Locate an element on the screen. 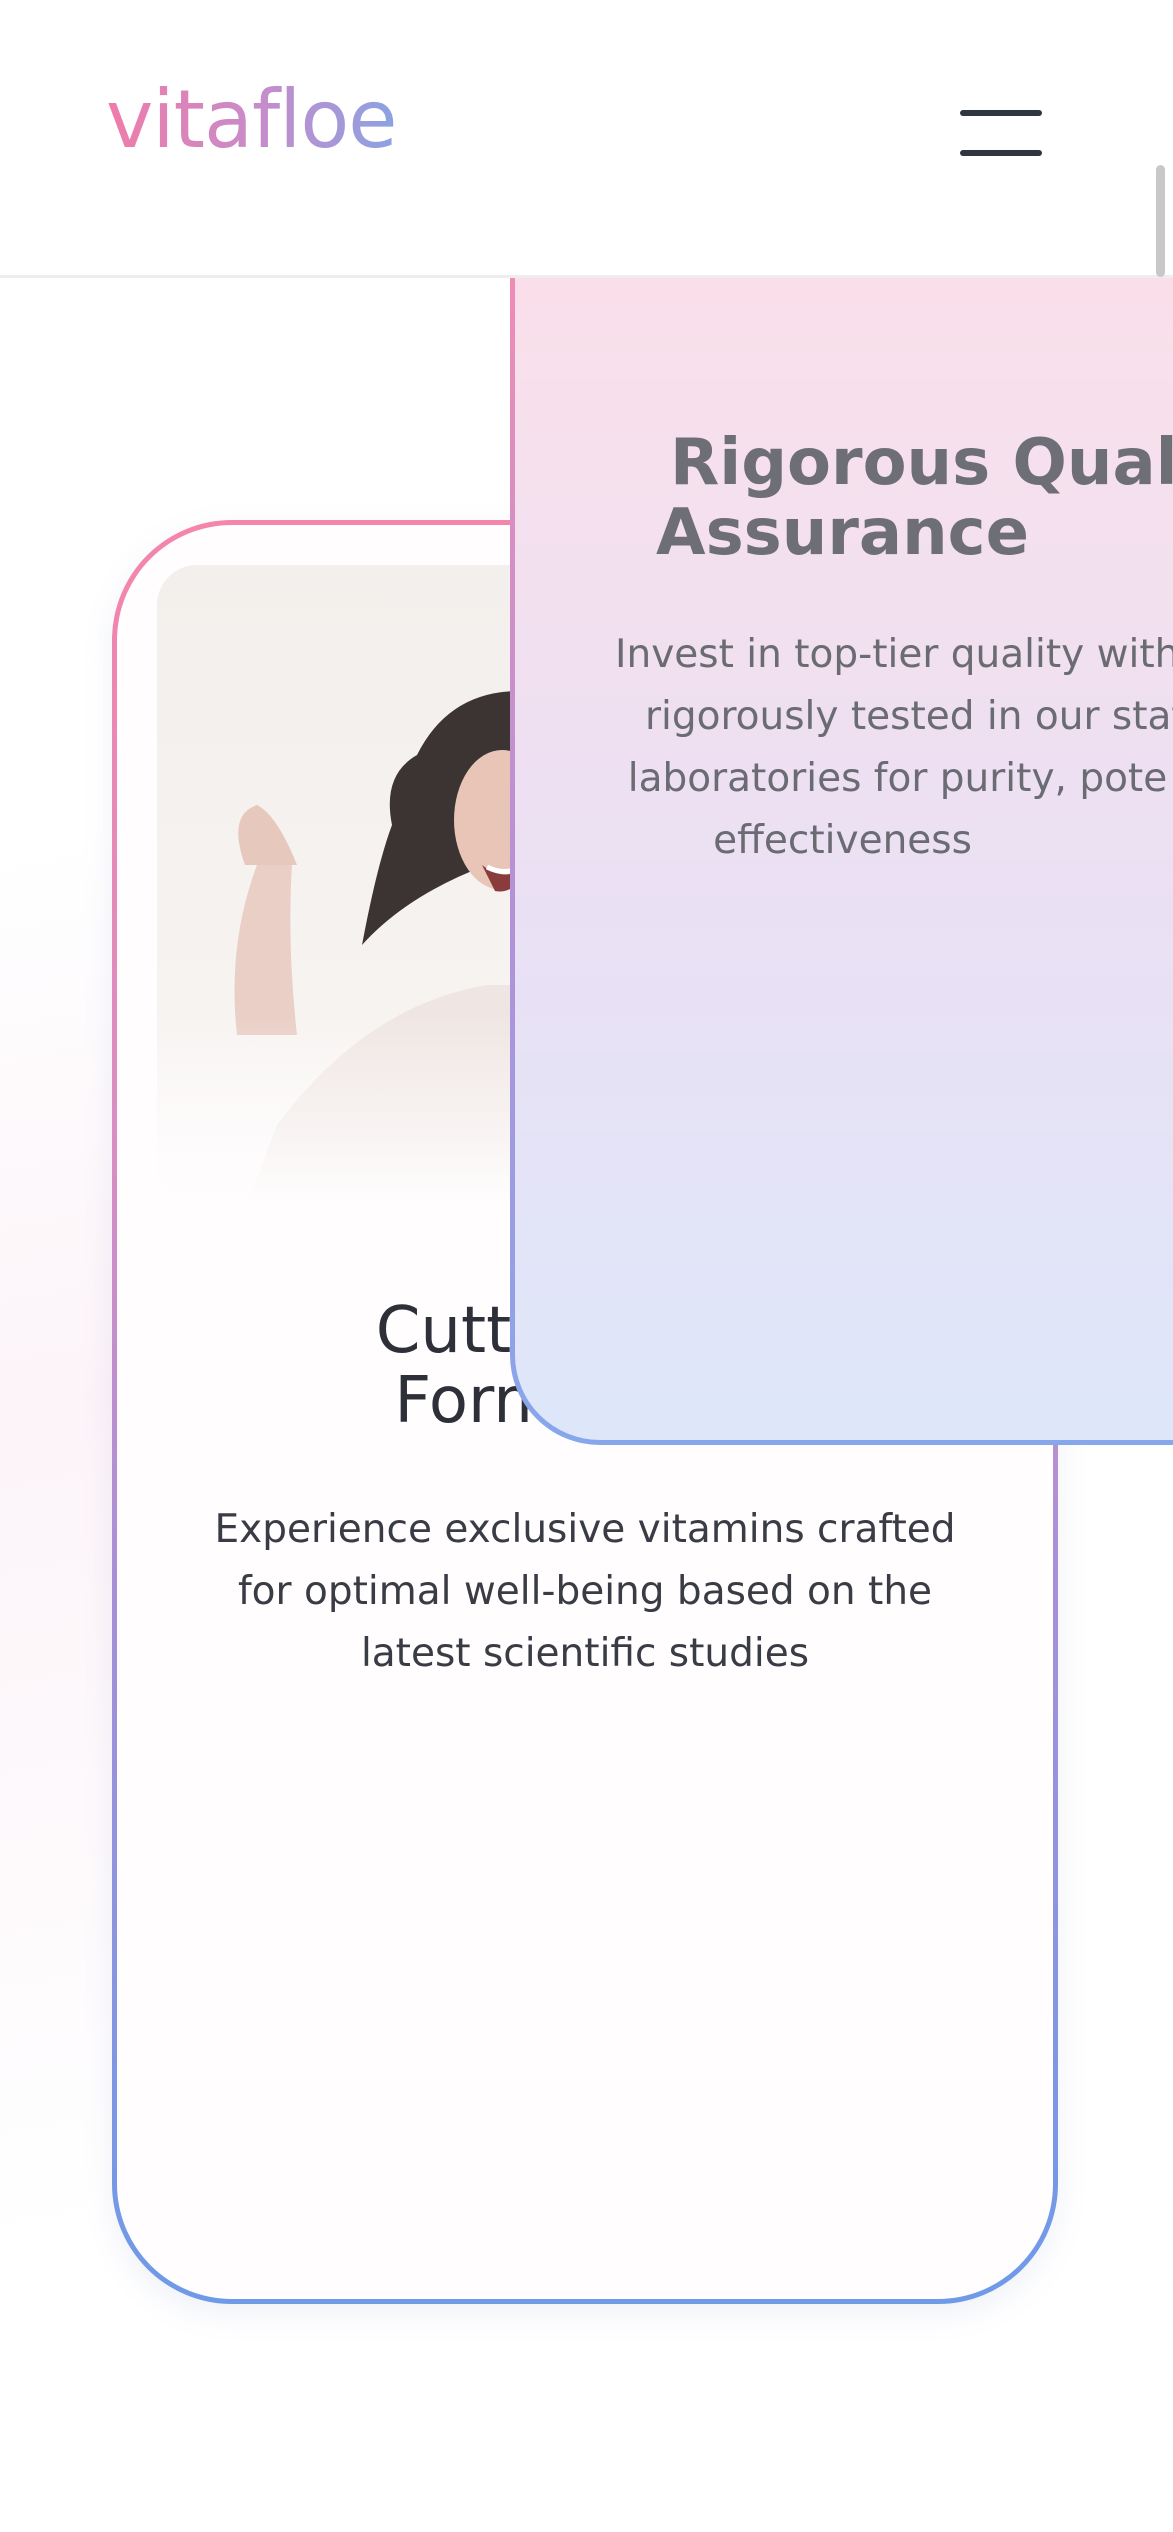  menu-bar-bottom is located at coordinates (1001, 153).